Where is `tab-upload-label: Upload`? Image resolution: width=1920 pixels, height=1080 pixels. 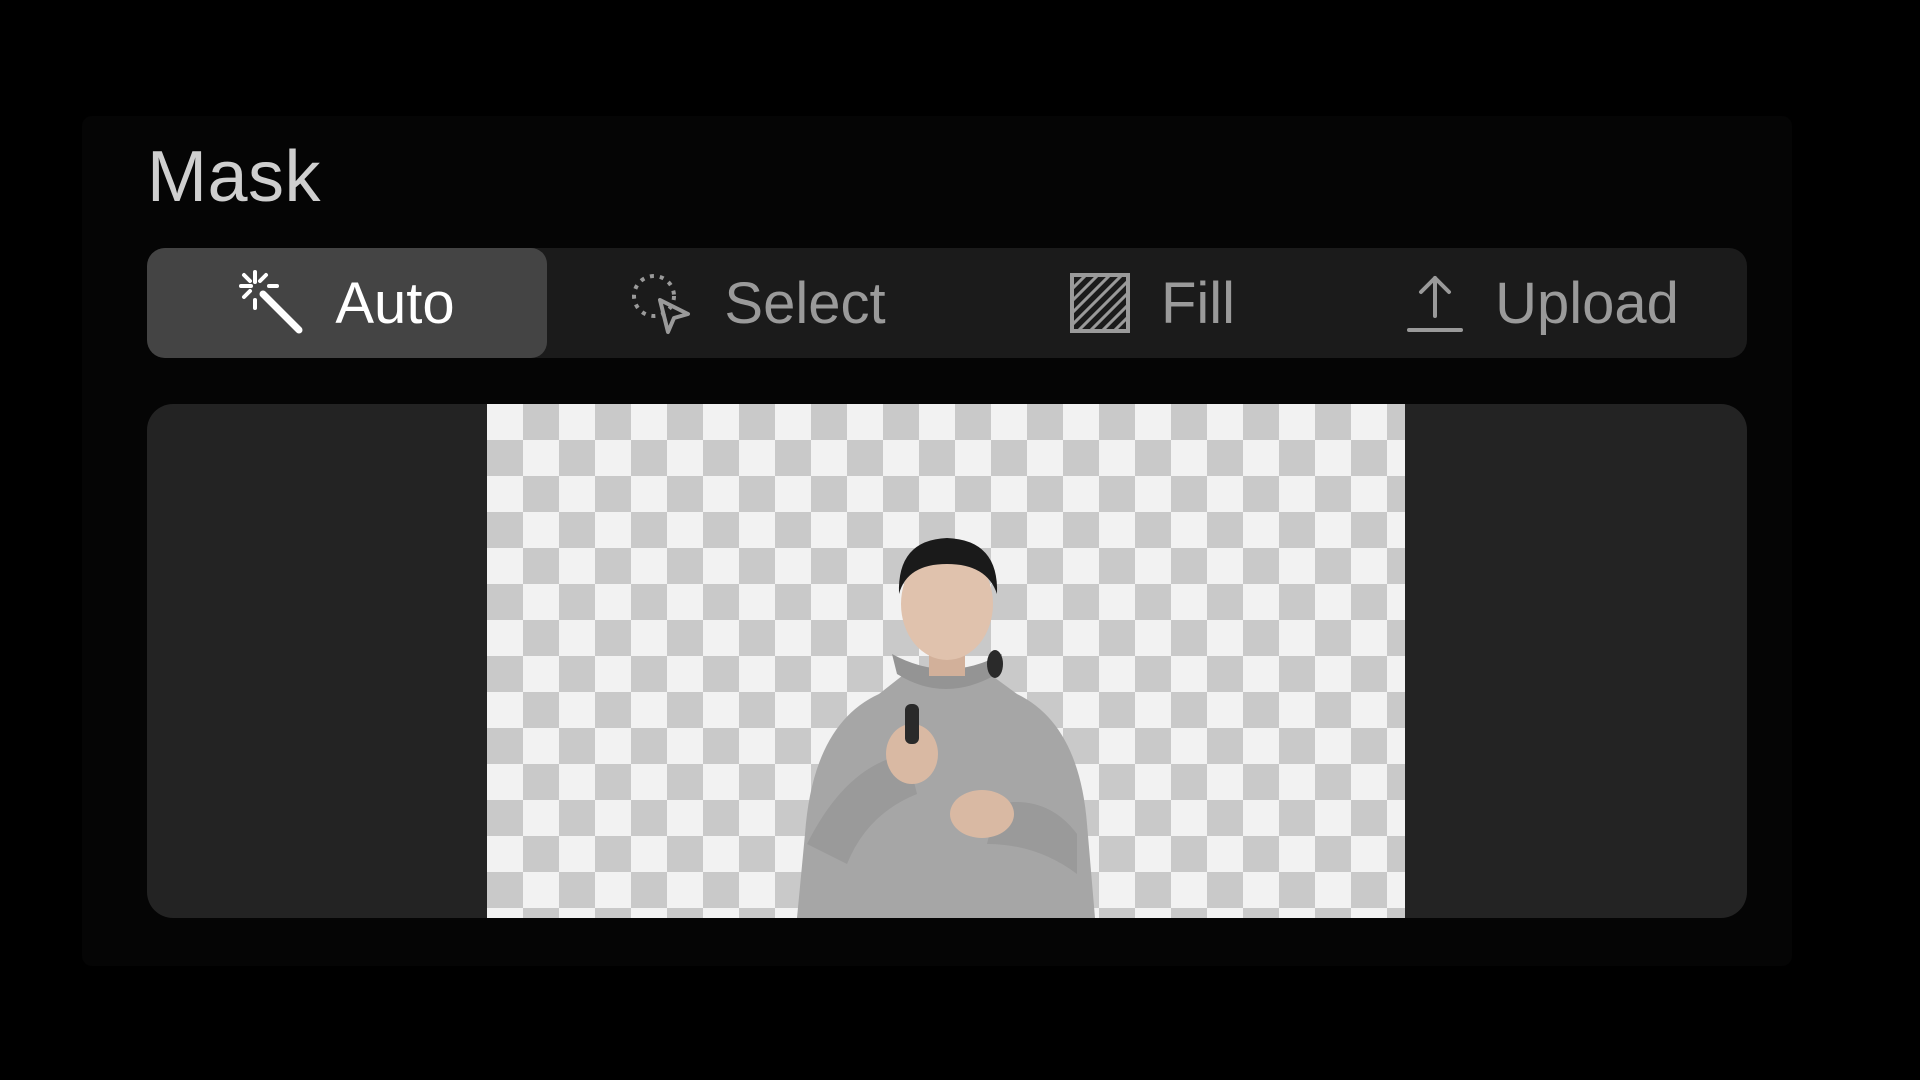 tab-upload-label: Upload is located at coordinates (1587, 303).